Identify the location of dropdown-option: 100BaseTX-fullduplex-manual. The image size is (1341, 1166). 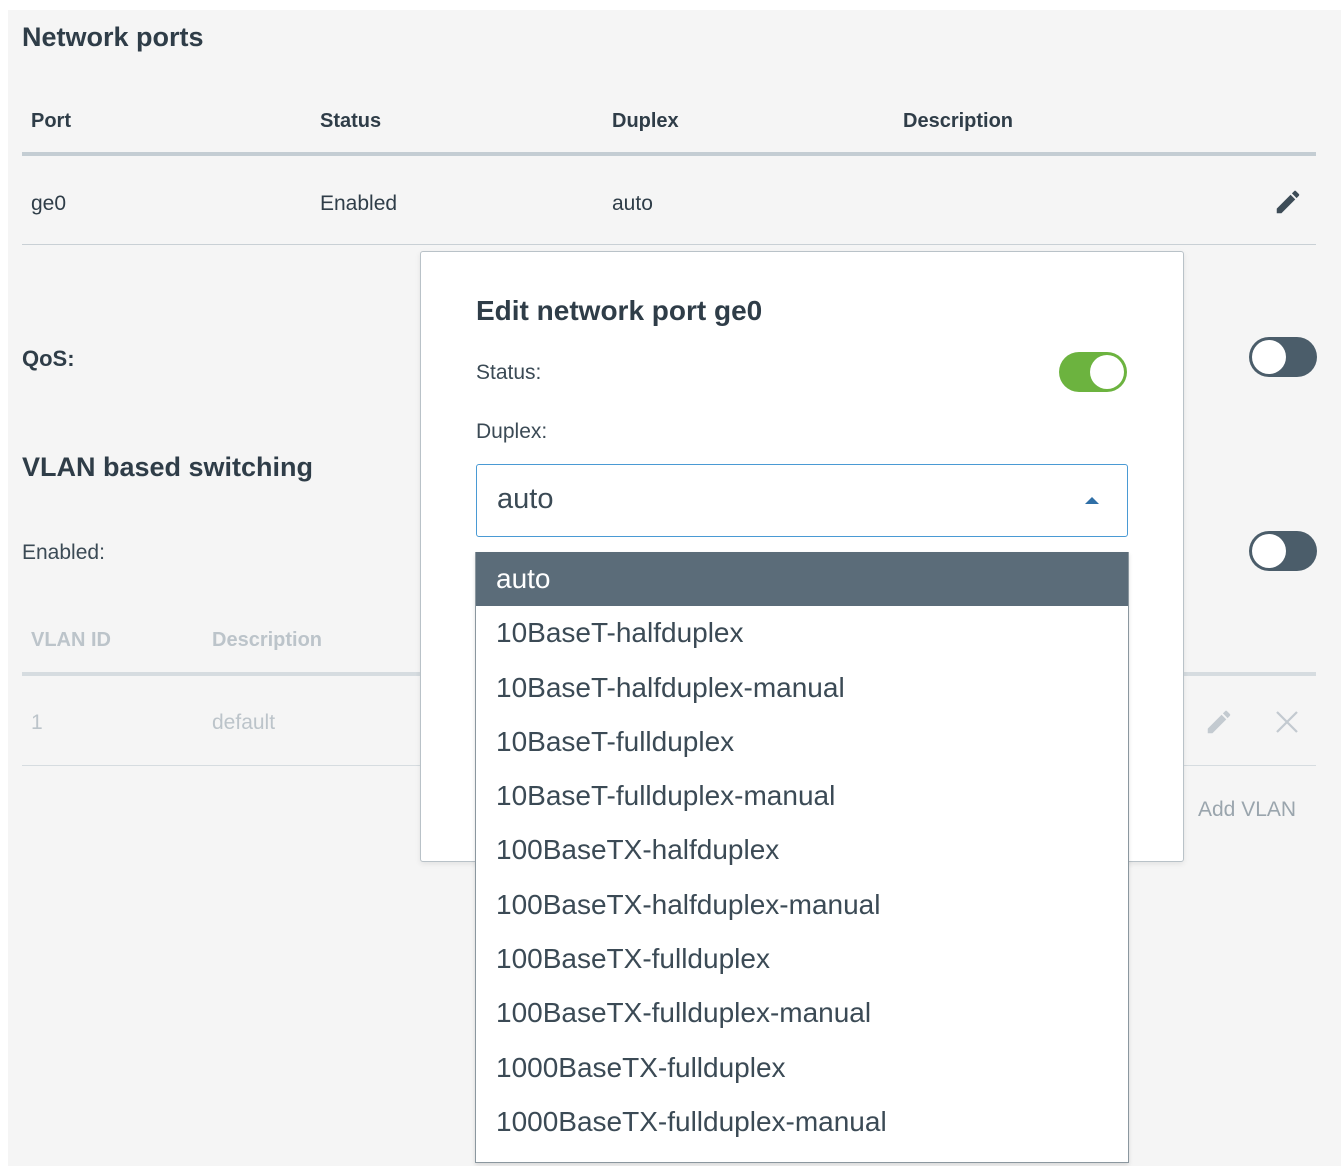
(802, 1013).